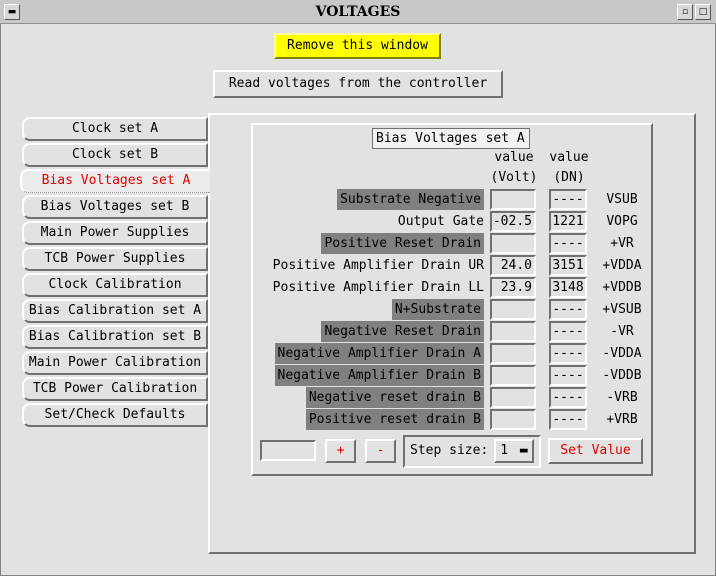 The image size is (716, 576). What do you see at coordinates (622, 419) in the screenshot?
I see `signal-name: +VRB` at bounding box center [622, 419].